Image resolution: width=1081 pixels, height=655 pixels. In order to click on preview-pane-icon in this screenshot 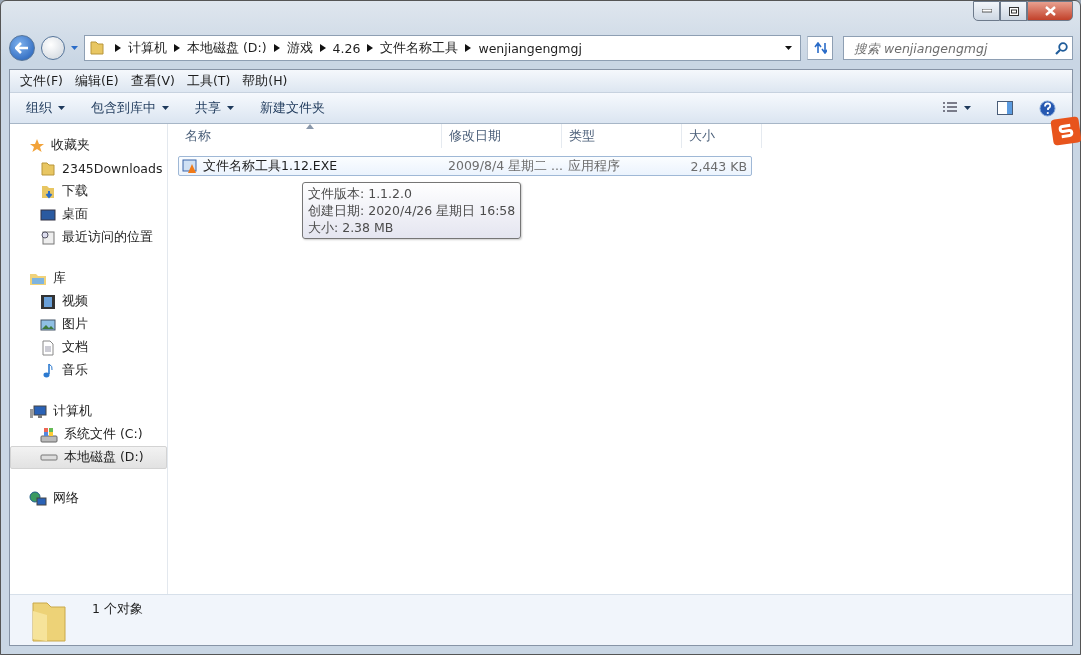, I will do `click(1005, 108)`.